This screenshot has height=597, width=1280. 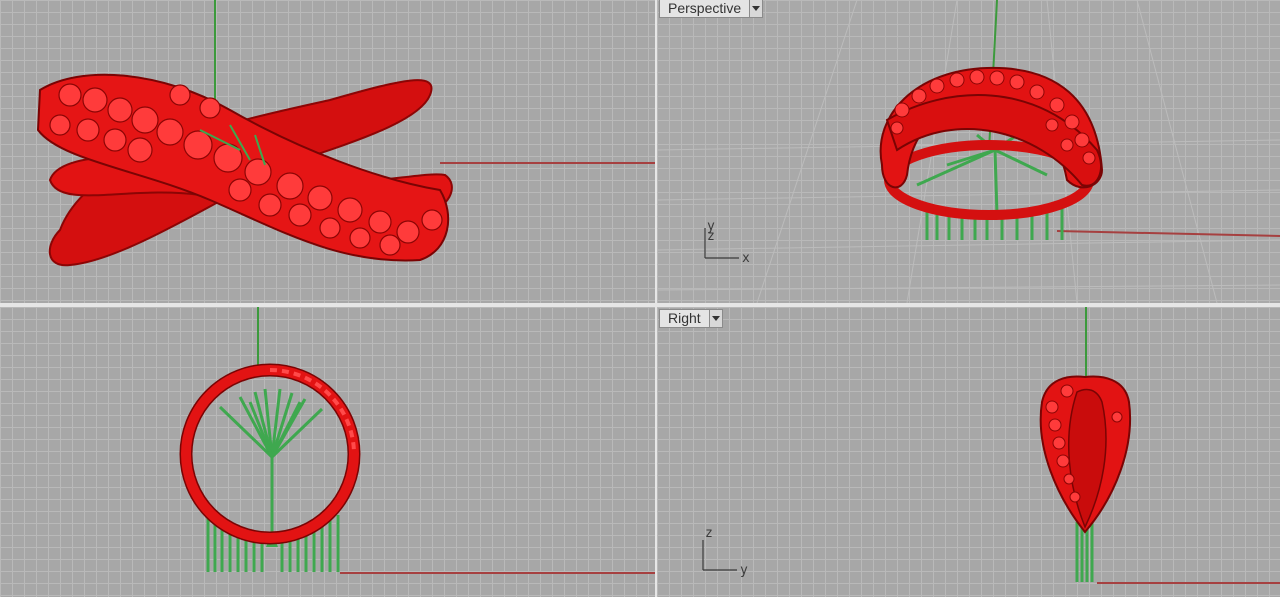 What do you see at coordinates (725, 552) in the screenshot?
I see `axis-indicator: z y` at bounding box center [725, 552].